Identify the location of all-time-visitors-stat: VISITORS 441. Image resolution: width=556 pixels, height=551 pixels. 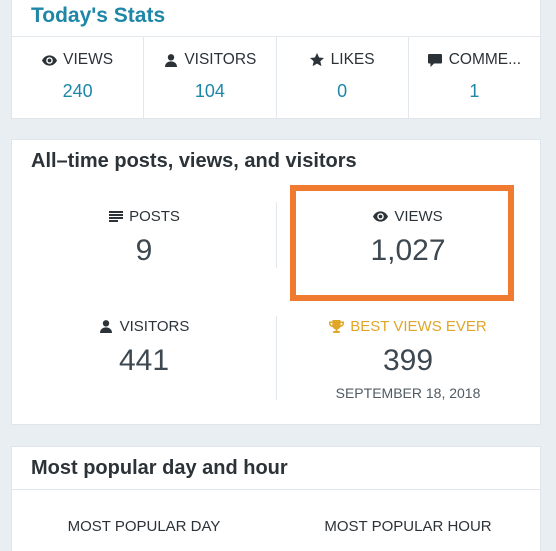
(144, 348).